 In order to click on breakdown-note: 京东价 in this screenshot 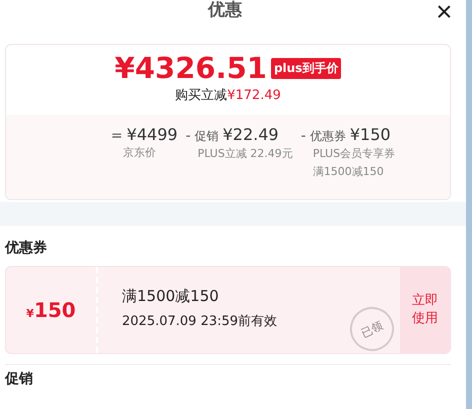, I will do `click(139, 153)`.